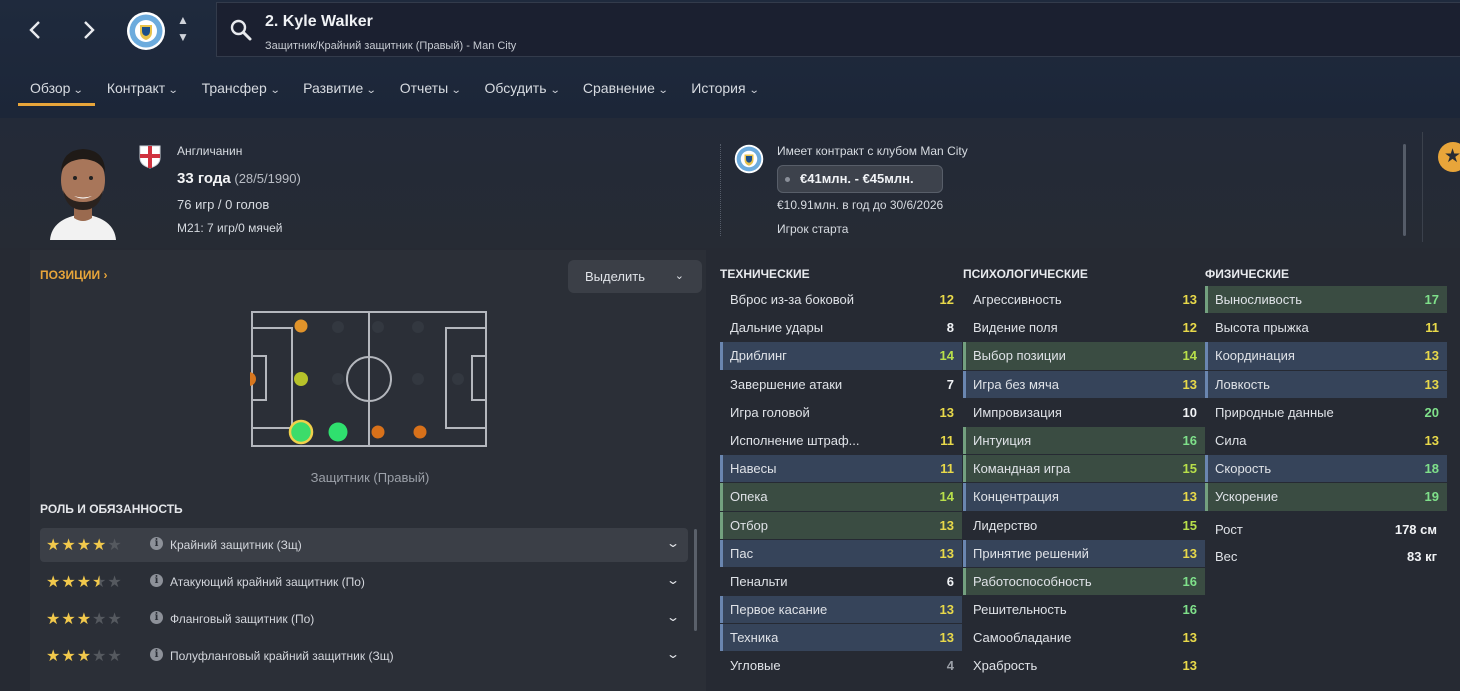 Image resolution: width=1460 pixels, height=691 pixels. What do you see at coordinates (625, 91) in the screenshot?
I see `tab-6: Сравнение ⌄` at bounding box center [625, 91].